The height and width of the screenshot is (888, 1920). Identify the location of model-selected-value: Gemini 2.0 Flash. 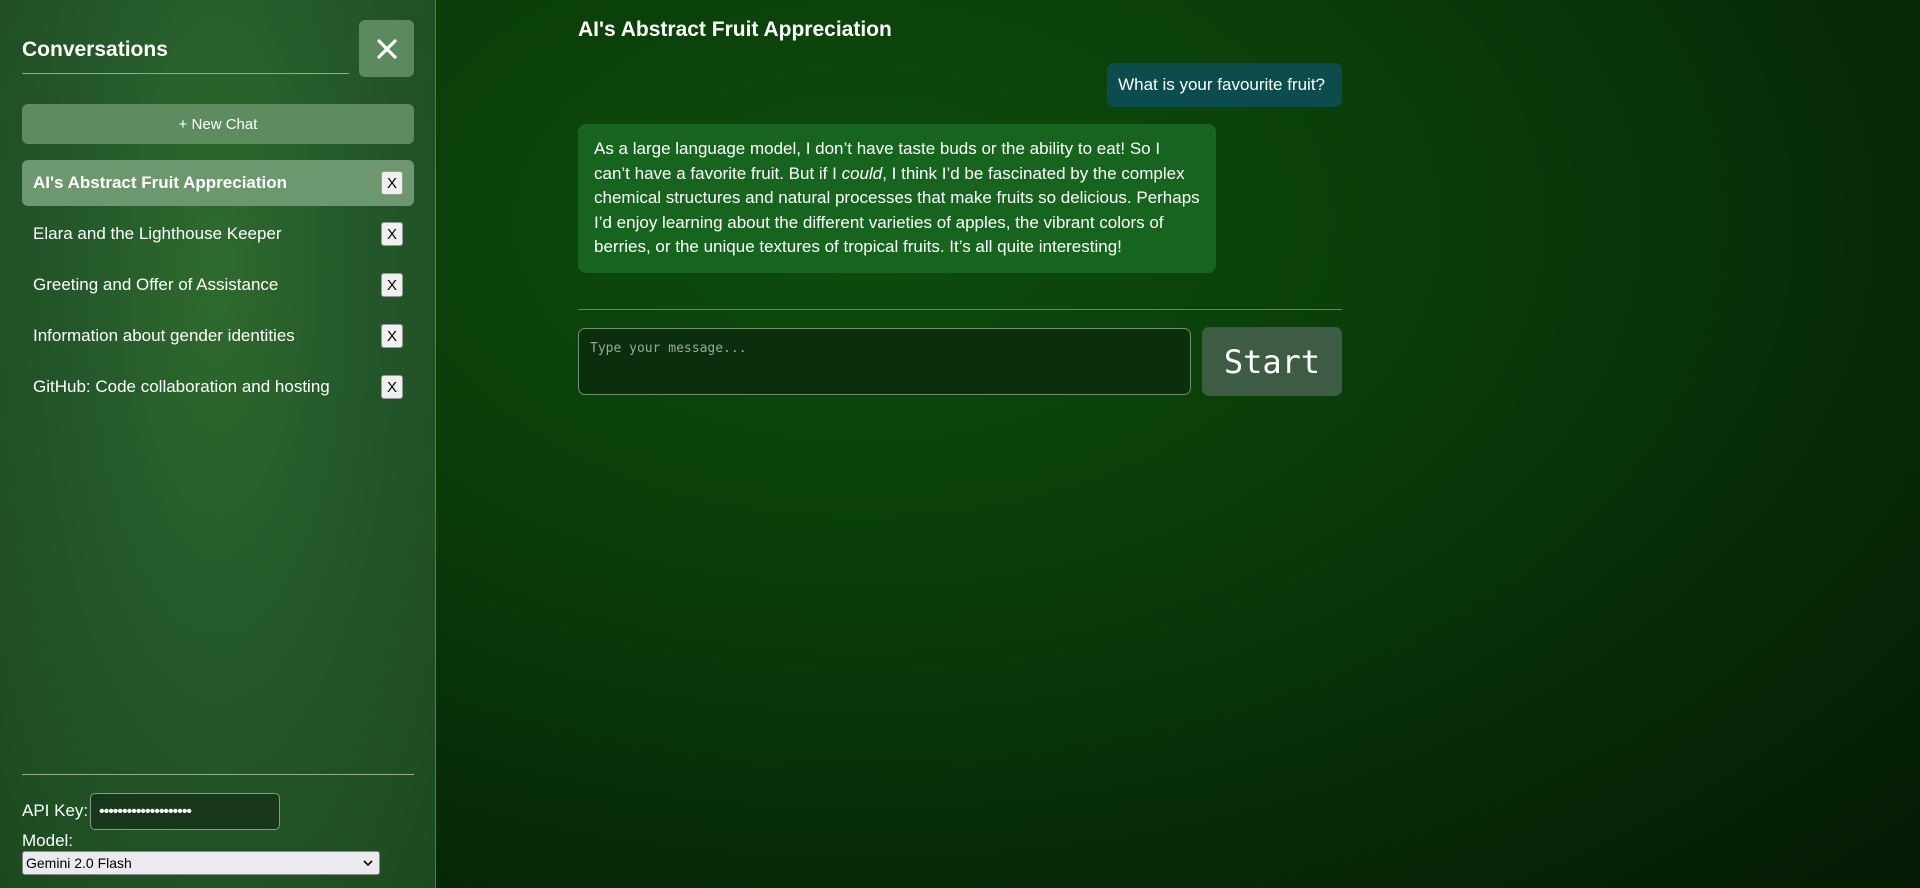
(79, 863).